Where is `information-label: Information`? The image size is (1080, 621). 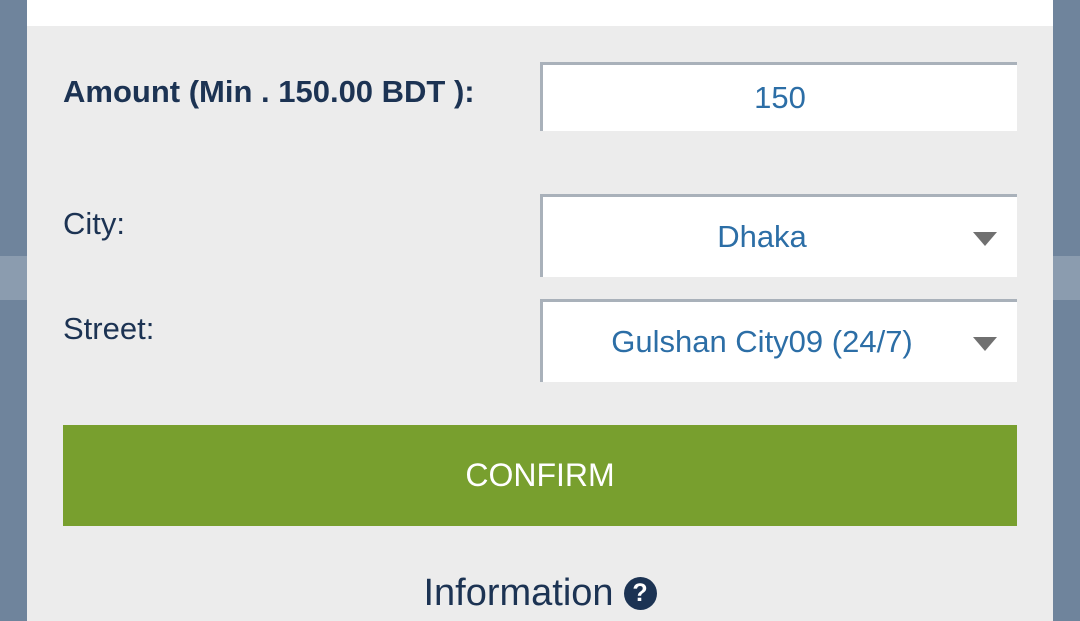
information-label: Information is located at coordinates (518, 593).